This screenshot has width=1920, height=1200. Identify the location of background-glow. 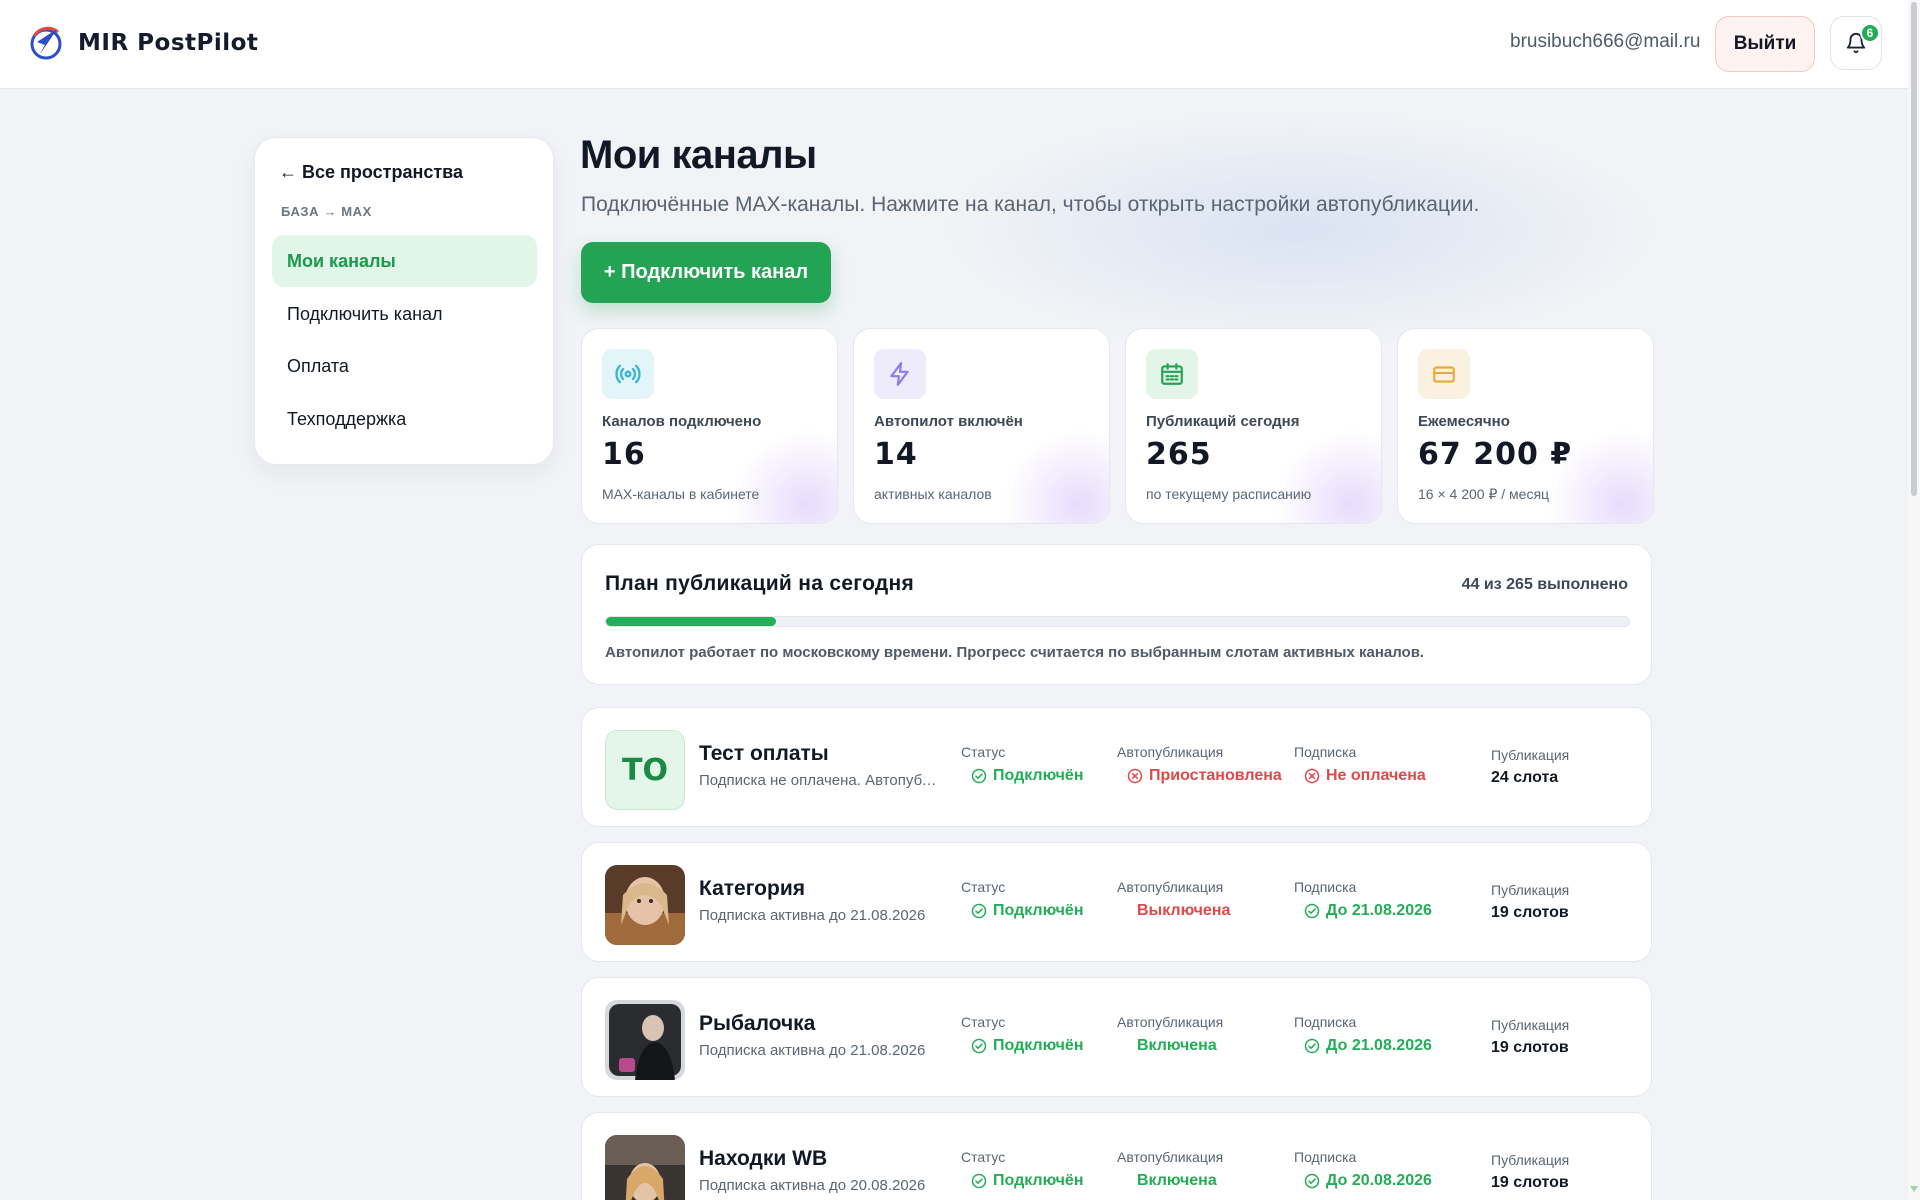
(1300, 230).